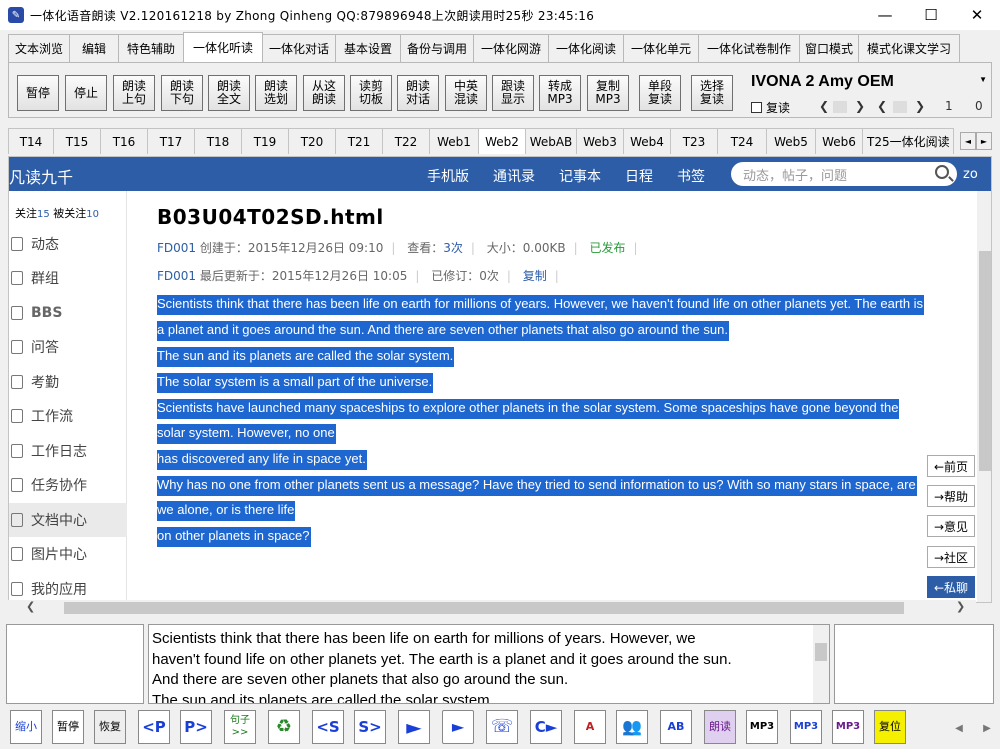 Image resolution: width=1000 pixels, height=749 pixels. What do you see at coordinates (370, 727) in the screenshot?
I see `next-sentence-icon: S>` at bounding box center [370, 727].